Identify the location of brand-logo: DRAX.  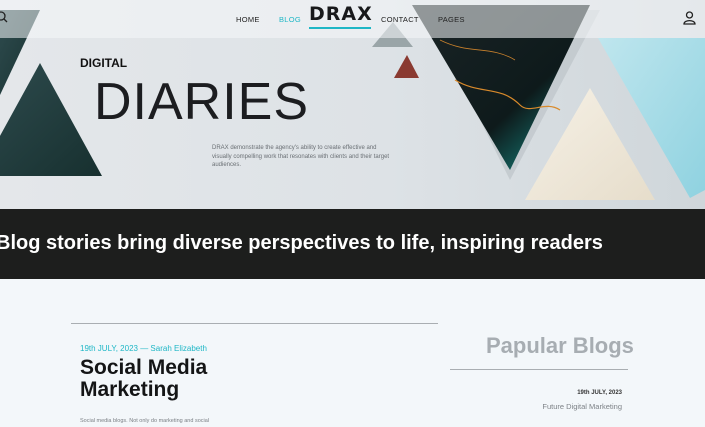
(340, 14).